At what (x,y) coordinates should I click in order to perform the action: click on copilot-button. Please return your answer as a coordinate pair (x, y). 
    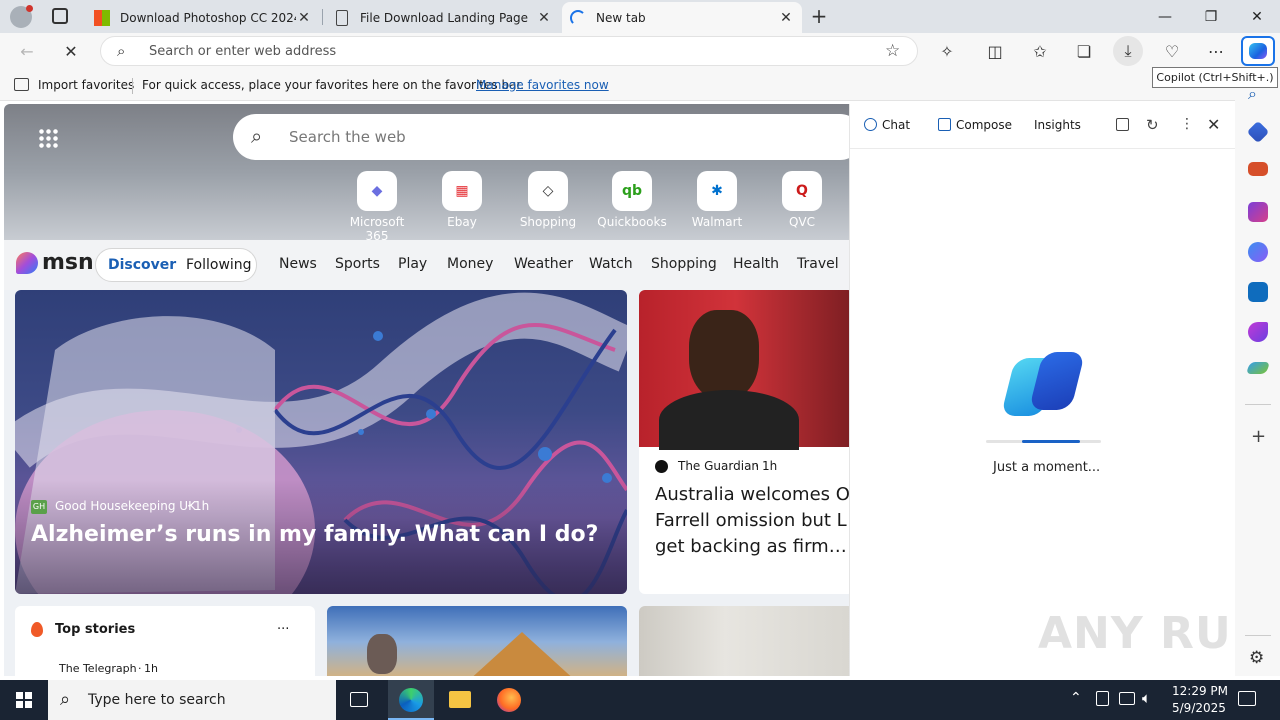
    Looking at the image, I should click on (1258, 51).